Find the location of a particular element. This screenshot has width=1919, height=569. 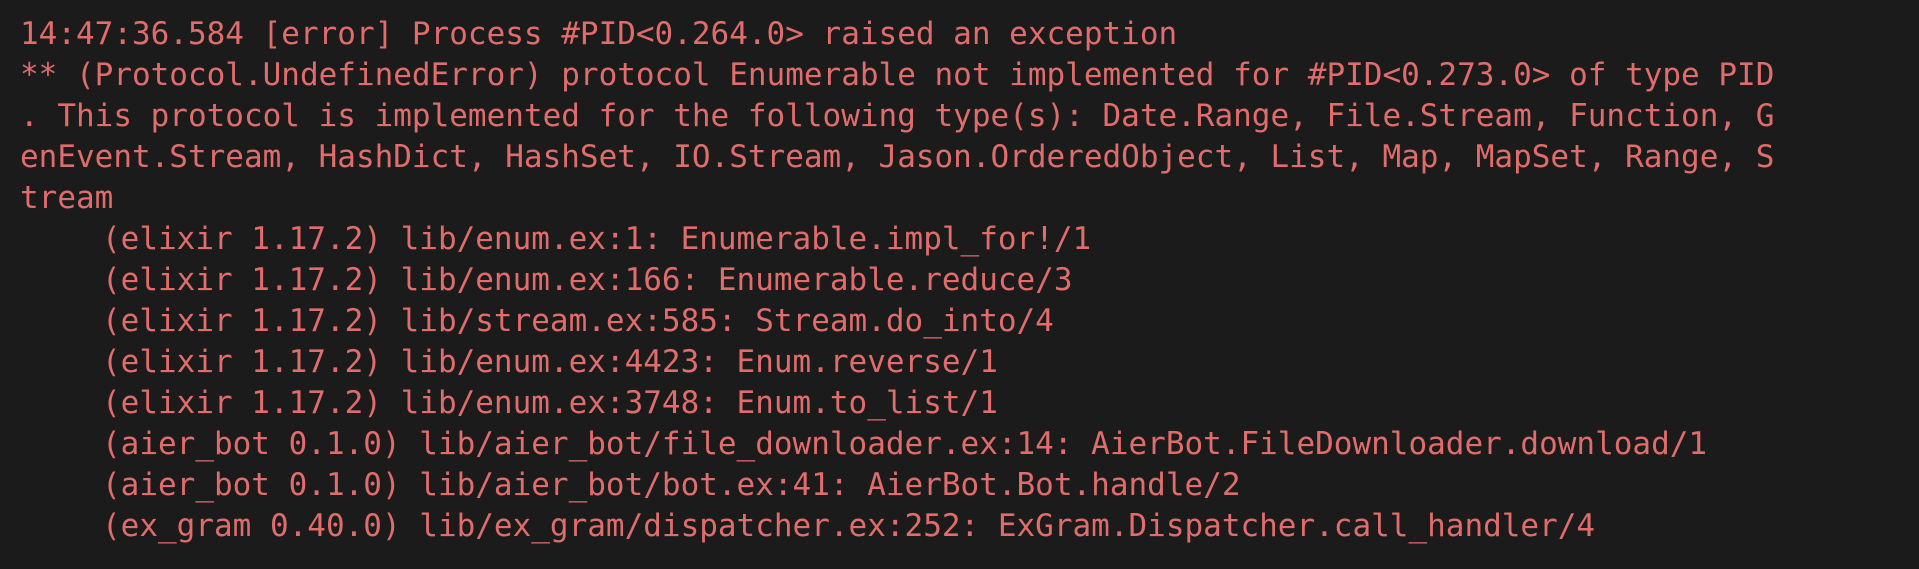

exception-line: tream is located at coordinates (67, 198).